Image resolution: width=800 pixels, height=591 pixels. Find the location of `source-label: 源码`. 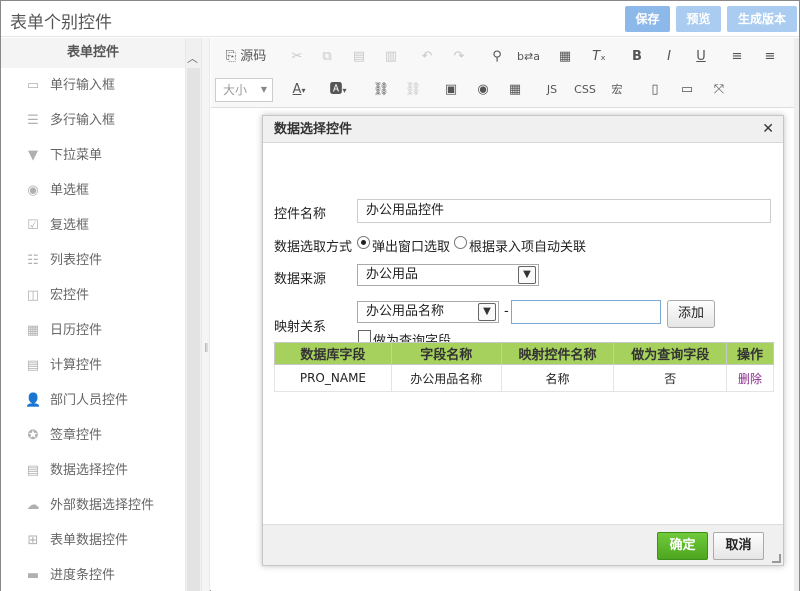

source-label: 源码 is located at coordinates (253, 56).